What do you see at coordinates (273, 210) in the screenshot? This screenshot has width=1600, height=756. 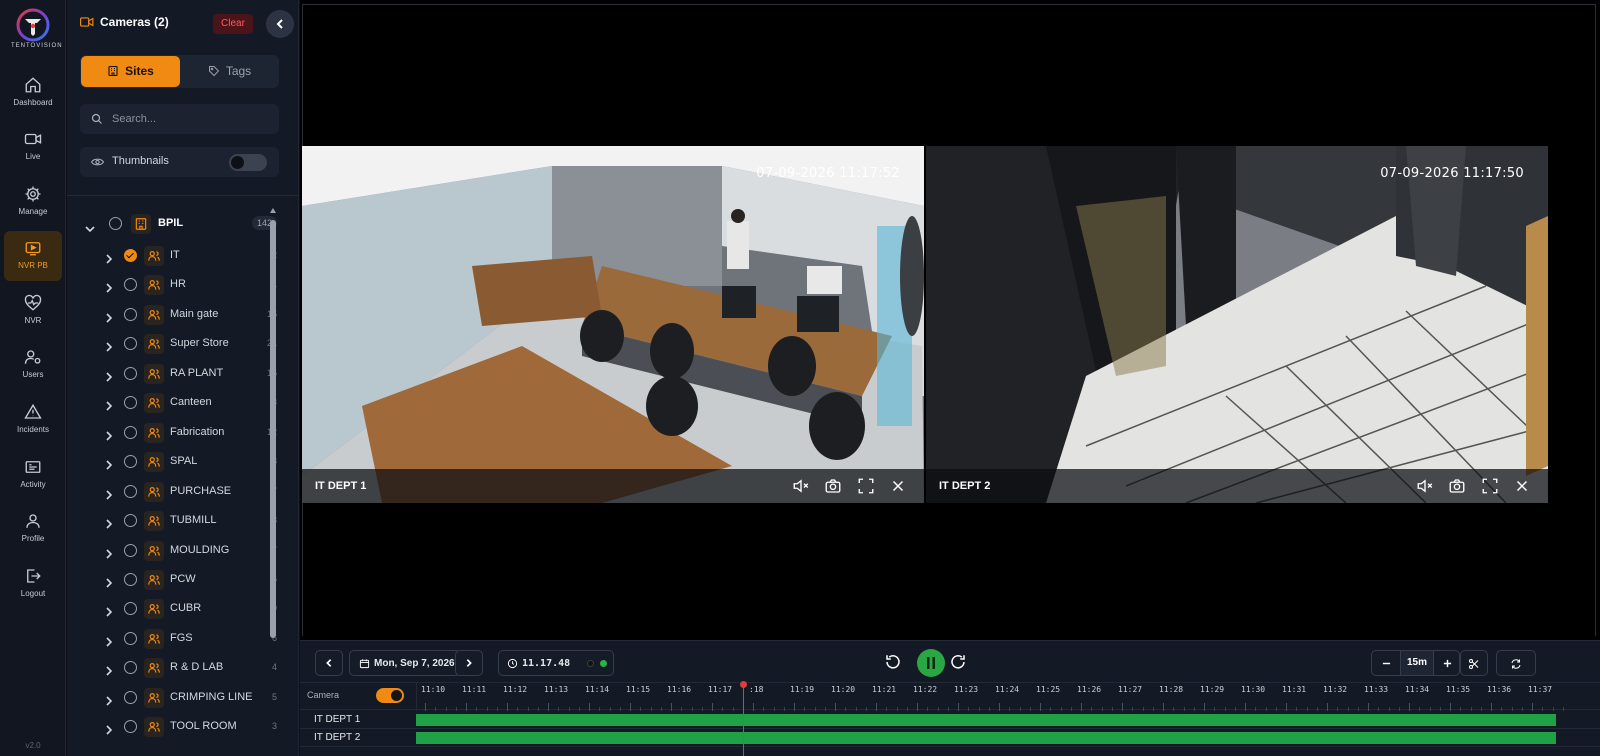 I see `scroll-up-arrow` at bounding box center [273, 210].